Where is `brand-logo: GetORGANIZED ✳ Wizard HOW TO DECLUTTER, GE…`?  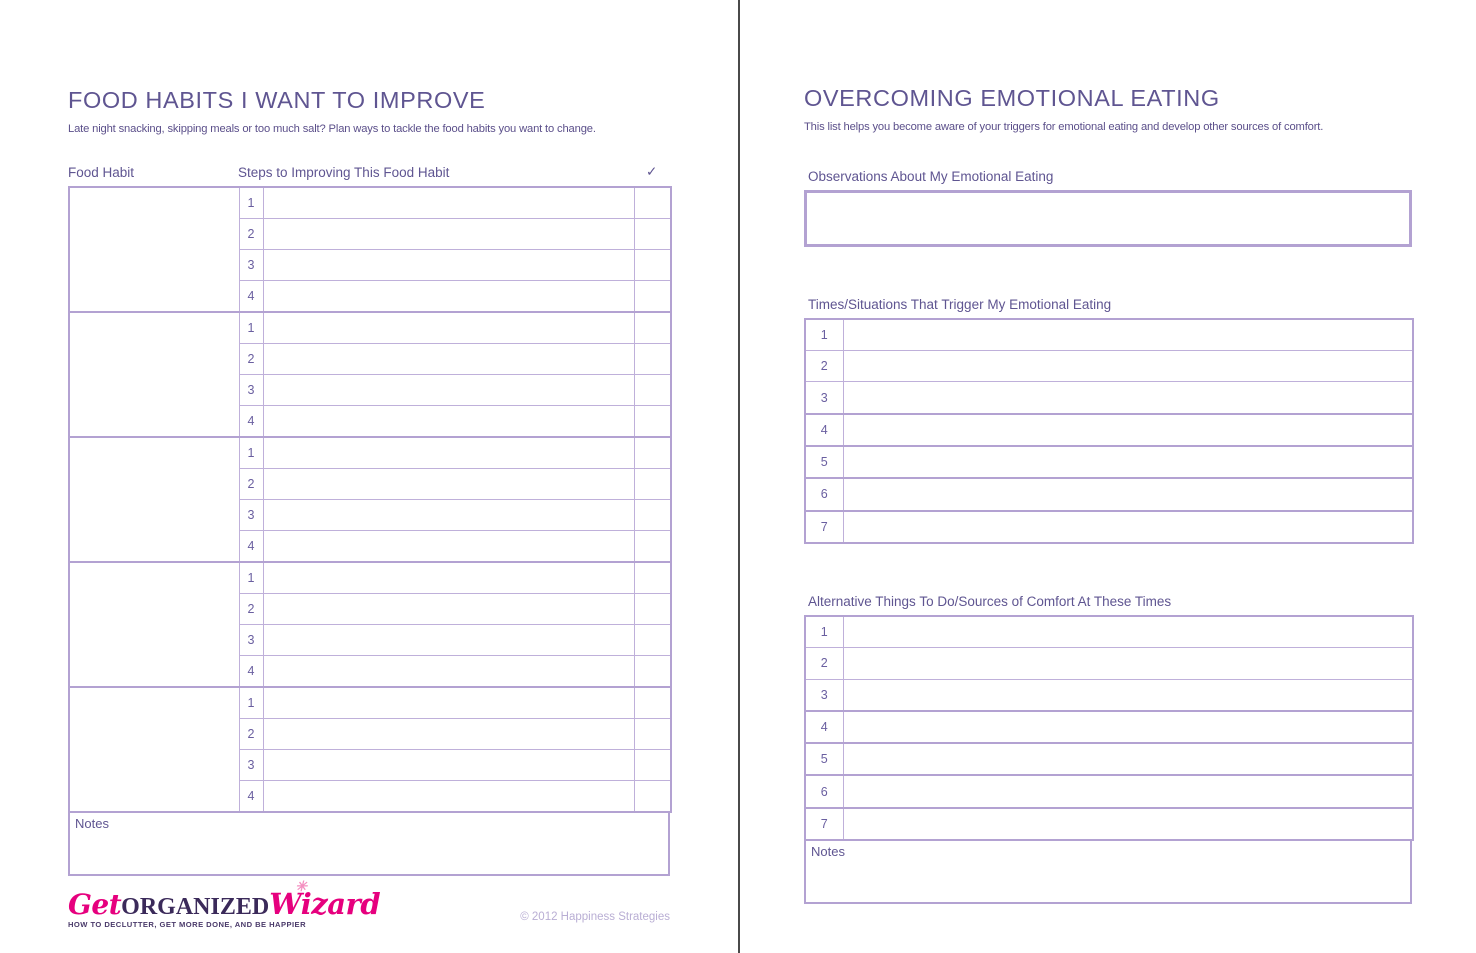 brand-logo: GetORGANIZED ✳ Wizard HOW TO DECLUTTER, GE… is located at coordinates (224, 904).